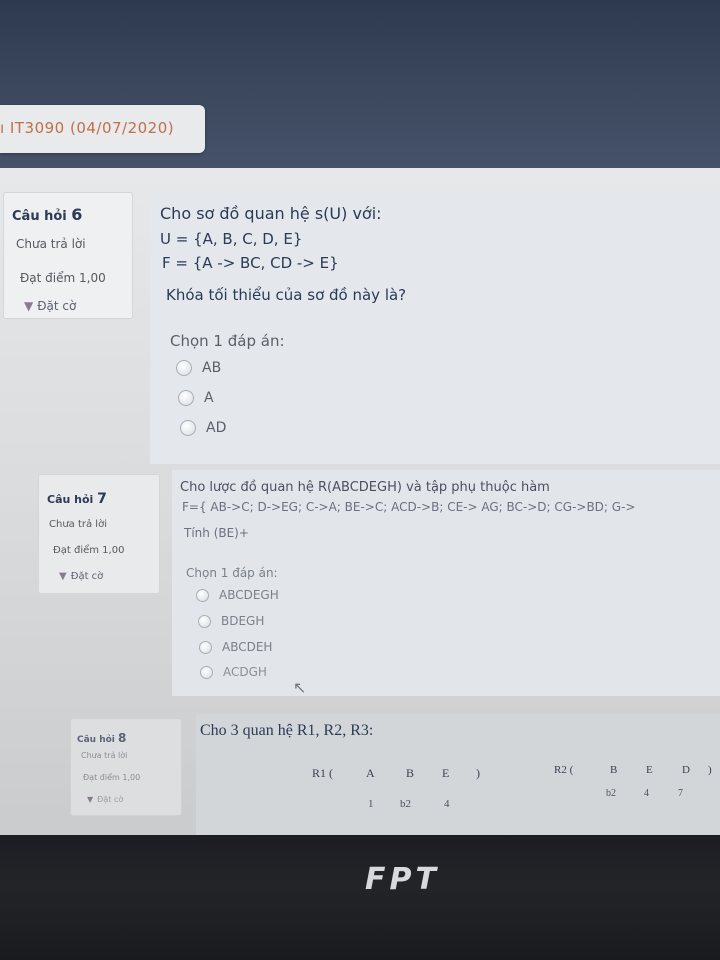  I want to click on question-6-line-1: Cho sơ đồ quan hệ s(U) với:, so click(271, 213).